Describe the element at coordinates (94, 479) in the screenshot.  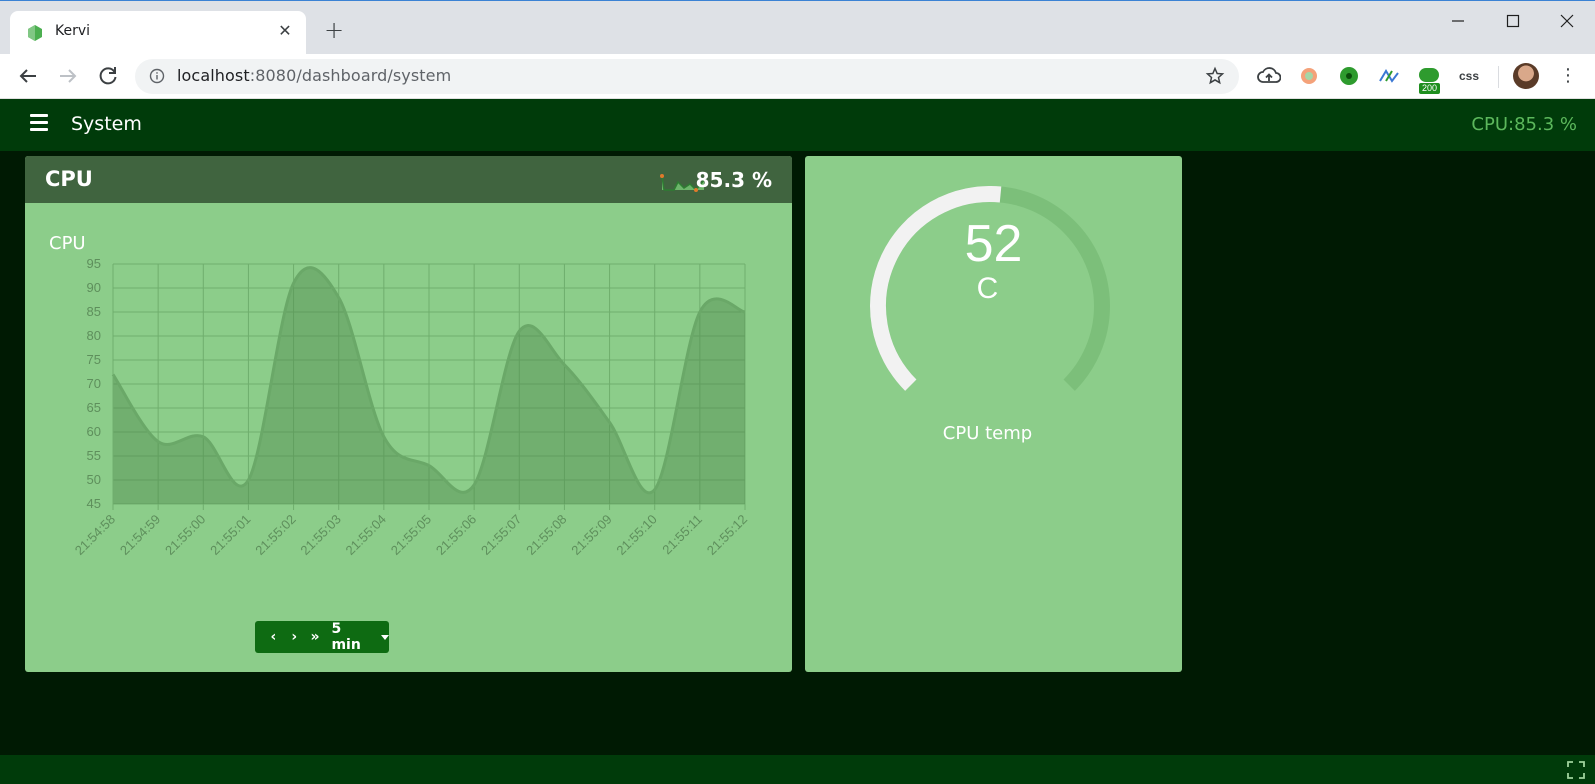
I see `y-tick-label: 50` at that location.